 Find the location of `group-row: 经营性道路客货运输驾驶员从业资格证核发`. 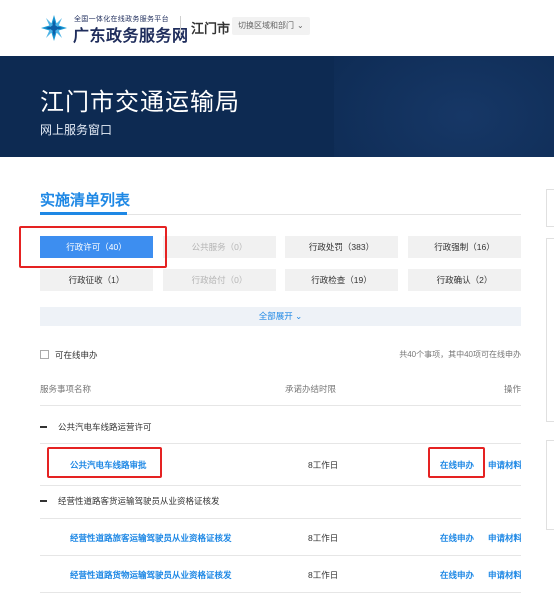

group-row: 经营性道路客货运输驾驶员从业资格证核发 is located at coordinates (280, 500).